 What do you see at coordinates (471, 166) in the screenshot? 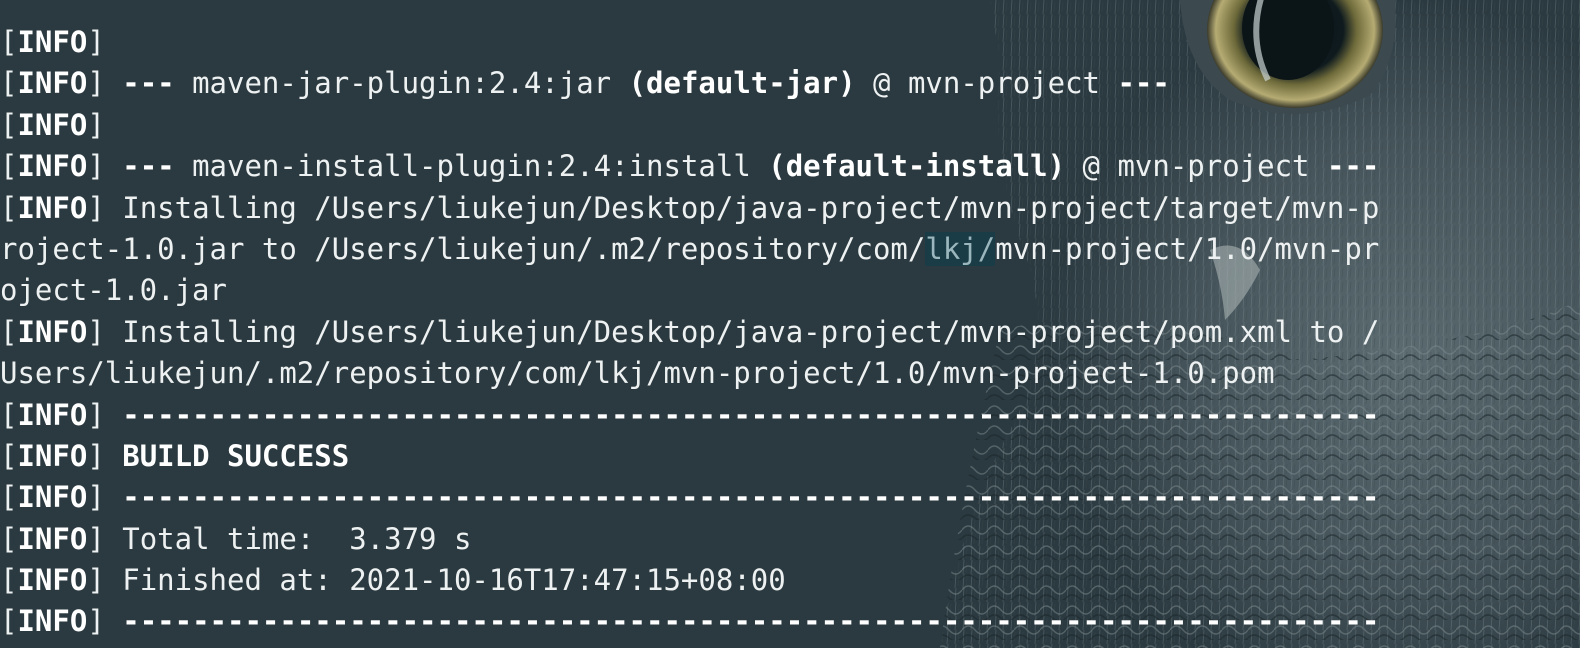
I see `console-text: maven-install-plugin:2.4:install` at bounding box center [471, 166].